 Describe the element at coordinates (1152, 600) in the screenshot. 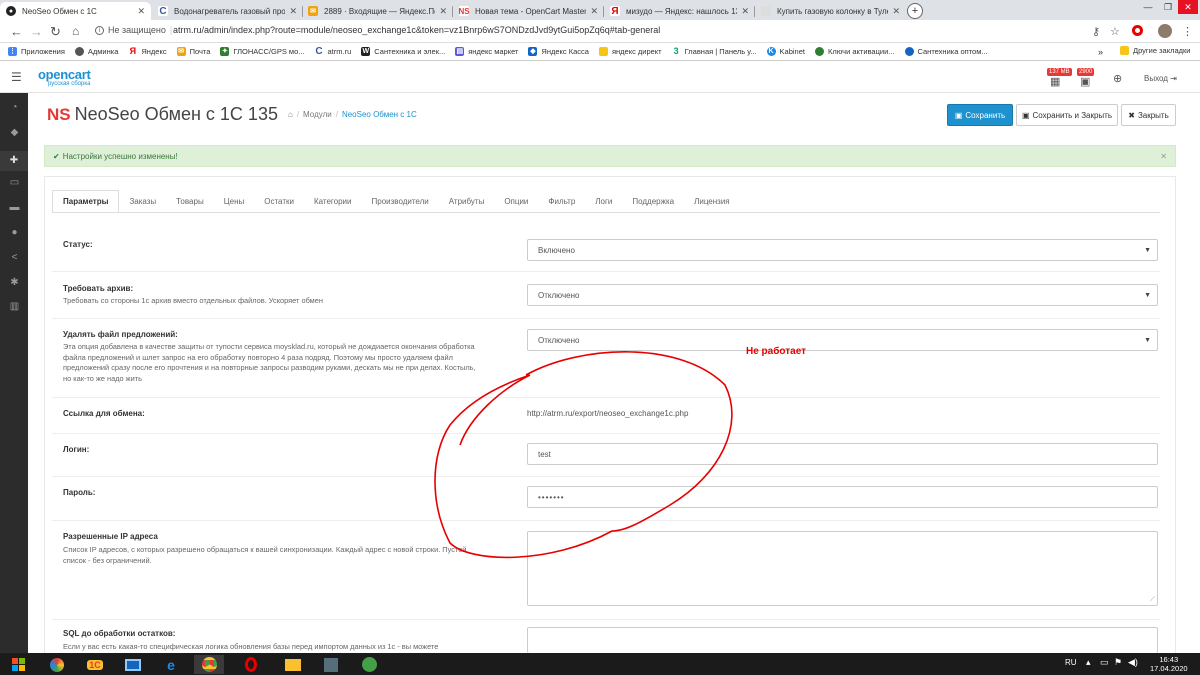

I see `resize-handle-icon: ⟋` at that location.